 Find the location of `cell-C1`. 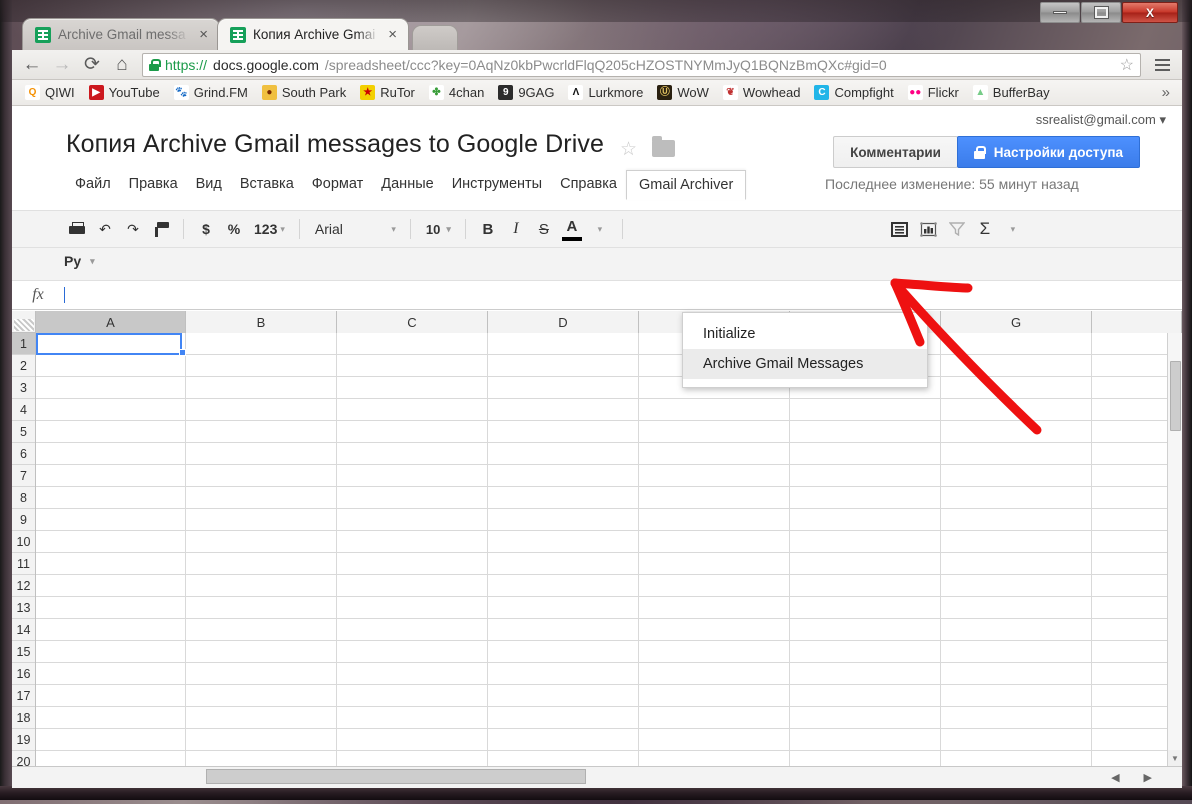

cell-C1 is located at coordinates (412, 344).